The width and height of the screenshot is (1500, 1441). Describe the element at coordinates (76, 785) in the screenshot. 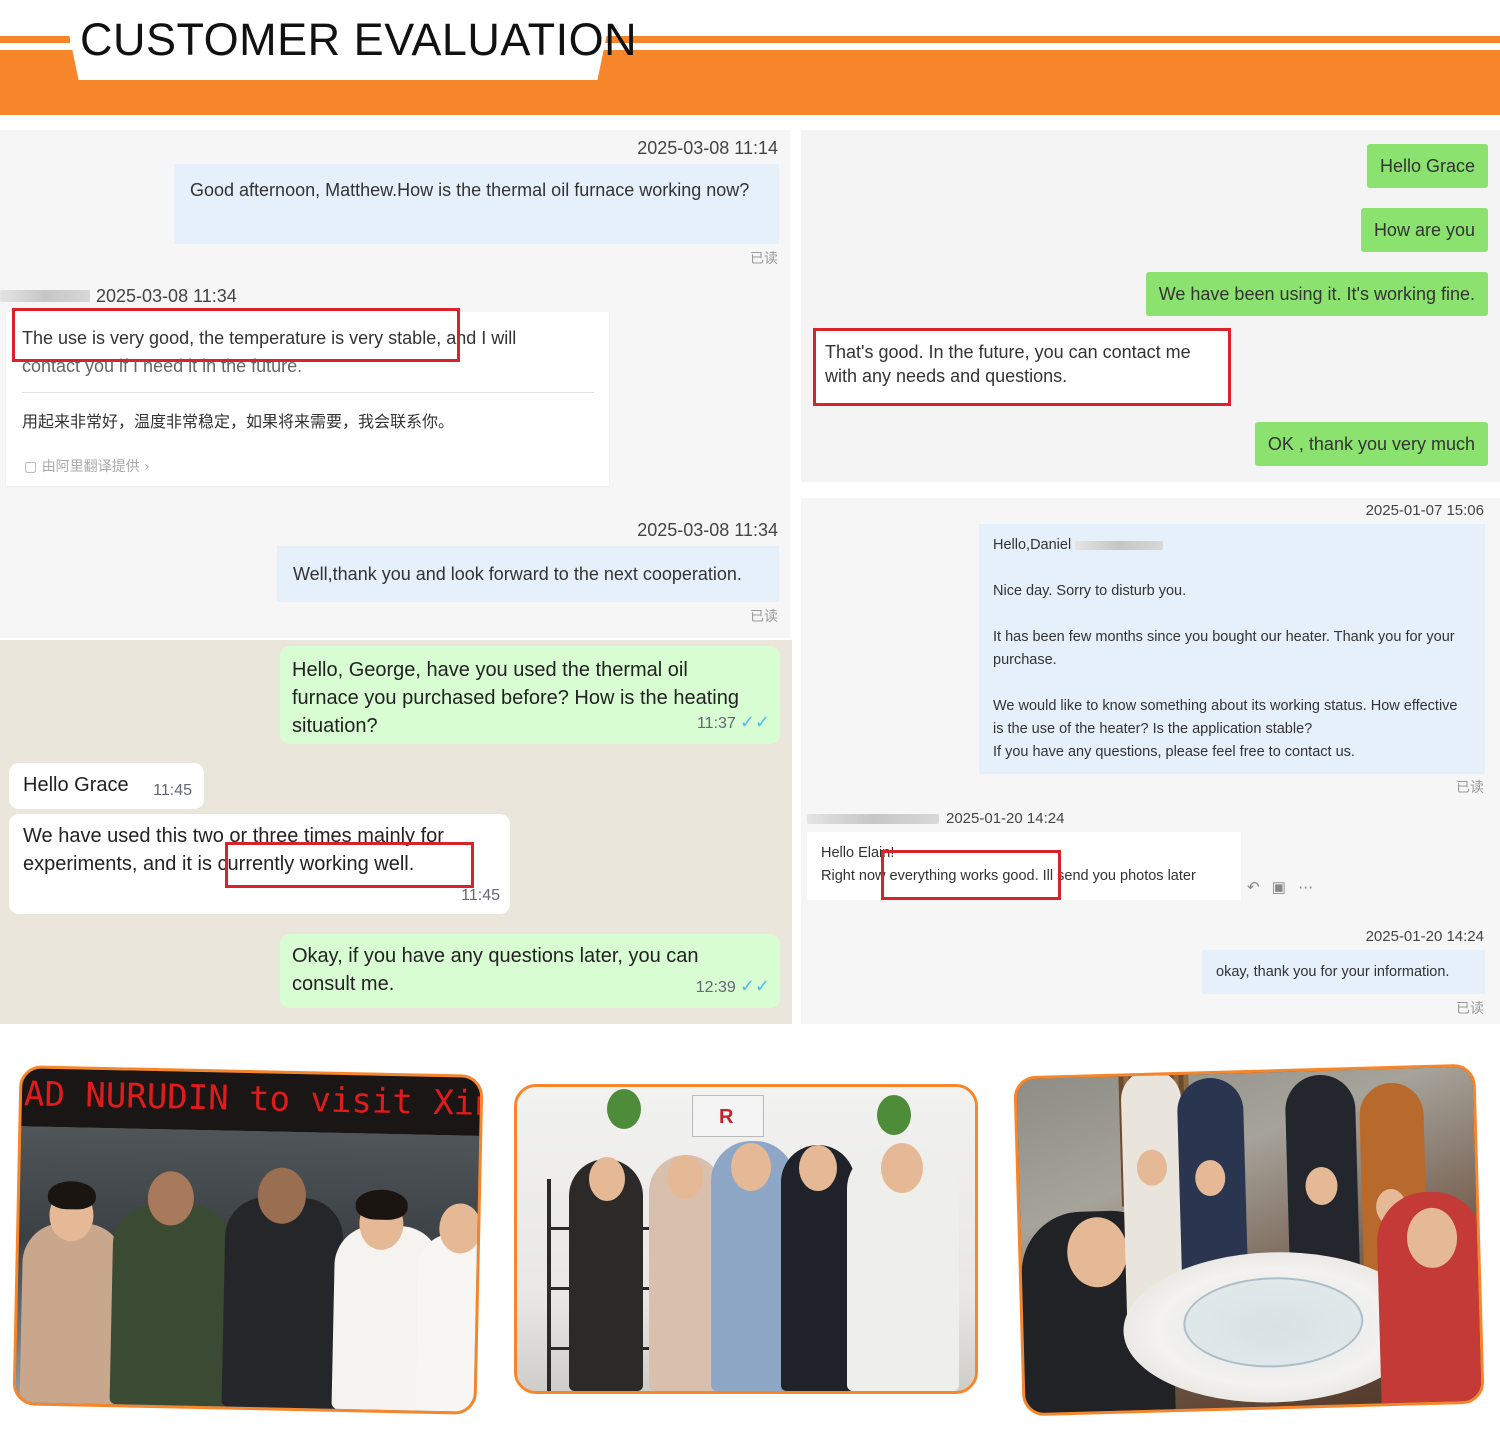

I see `message-text: Hello Grace` at that location.